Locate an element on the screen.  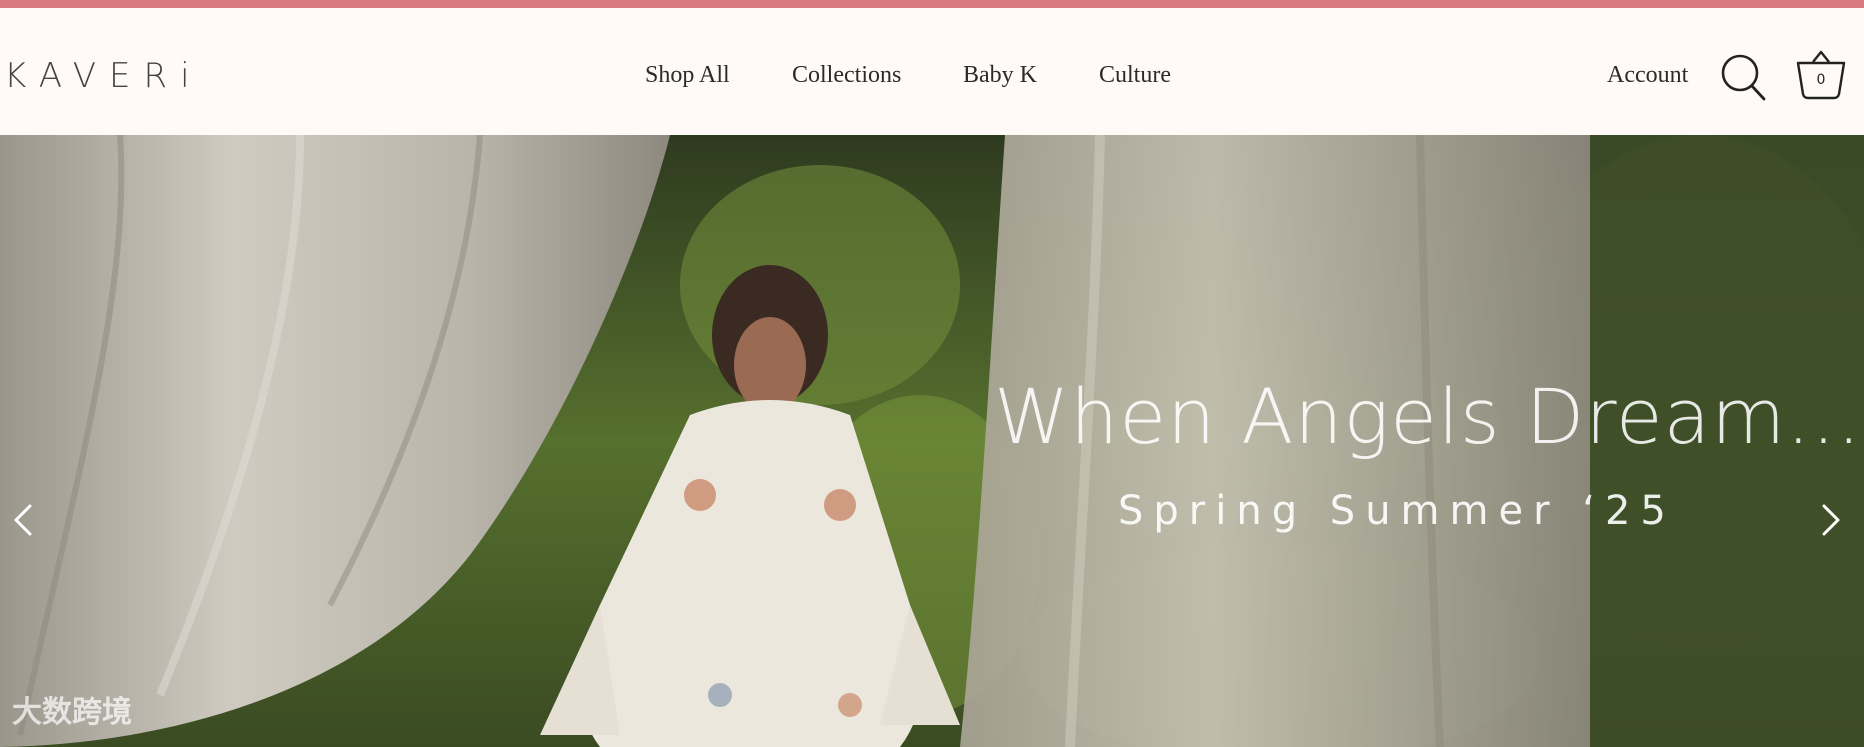
cart-button: 0 is located at coordinates (1821, 74).